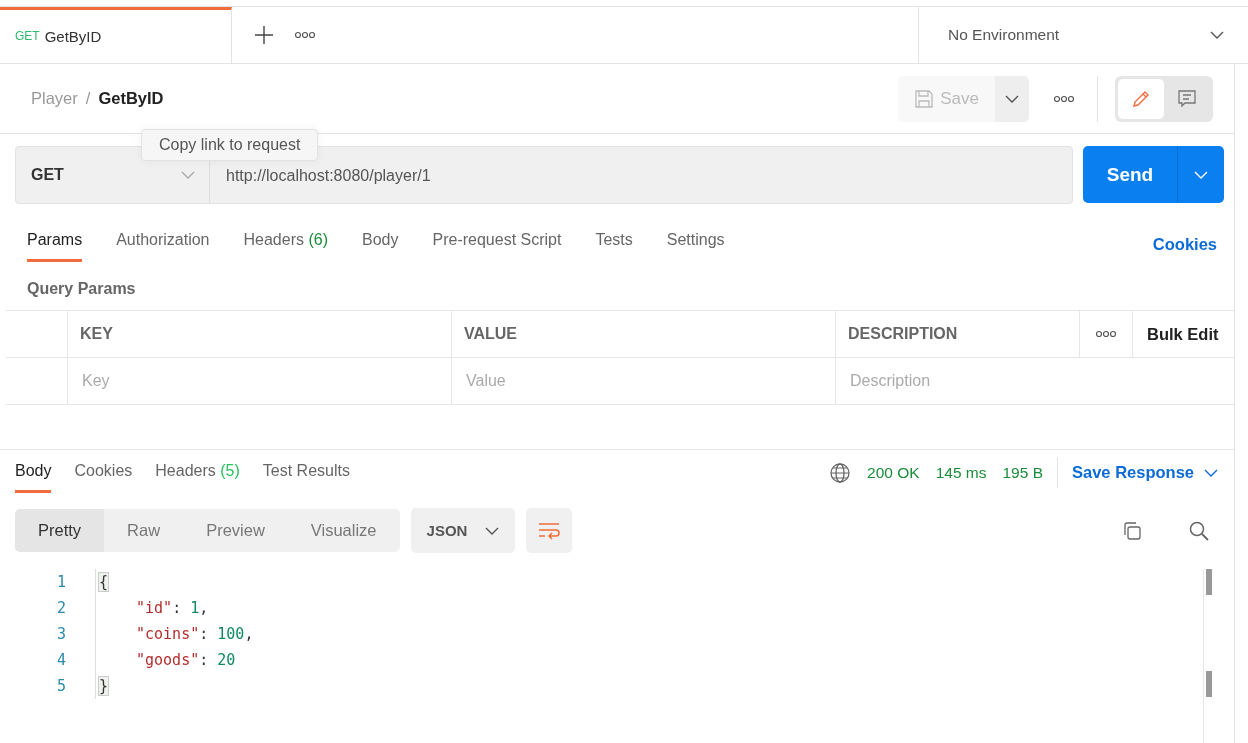 Image resolution: width=1248 pixels, height=743 pixels. Describe the element at coordinates (343, 530) in the screenshot. I see `view-mode-tab: Visualize` at that location.